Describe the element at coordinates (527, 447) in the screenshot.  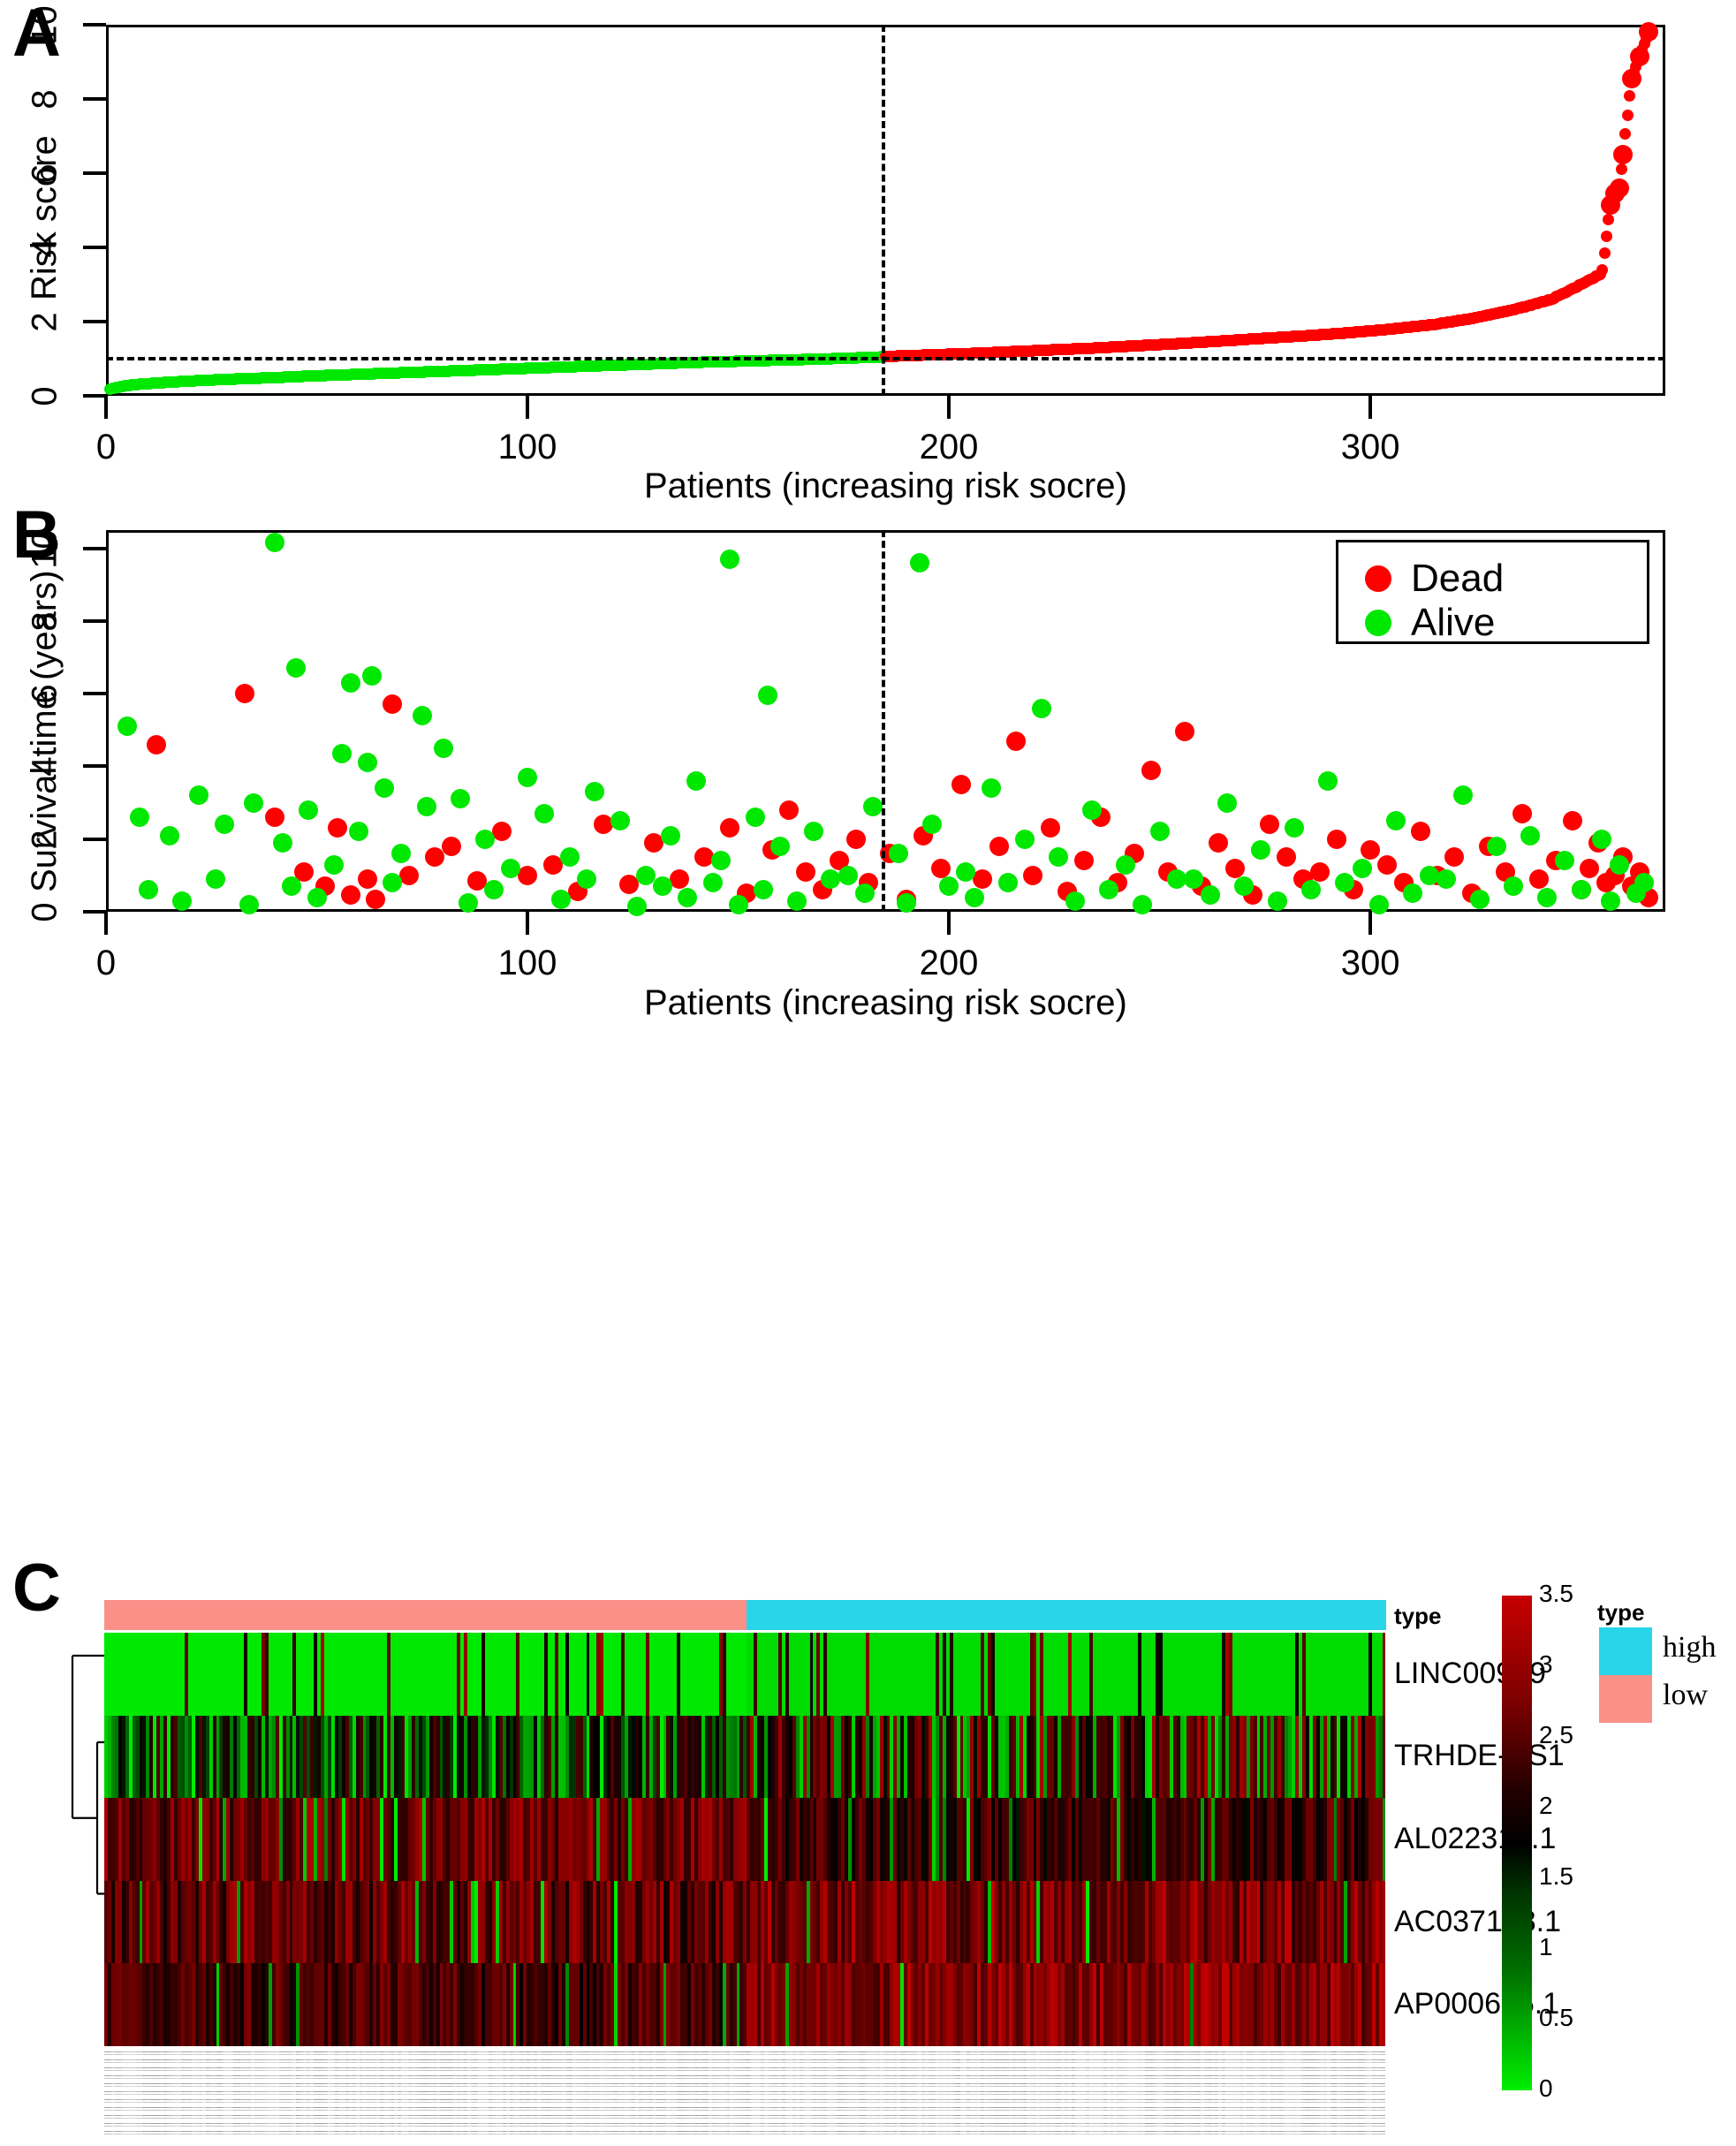
I see `panel-a-x-tick-label: 100` at that location.